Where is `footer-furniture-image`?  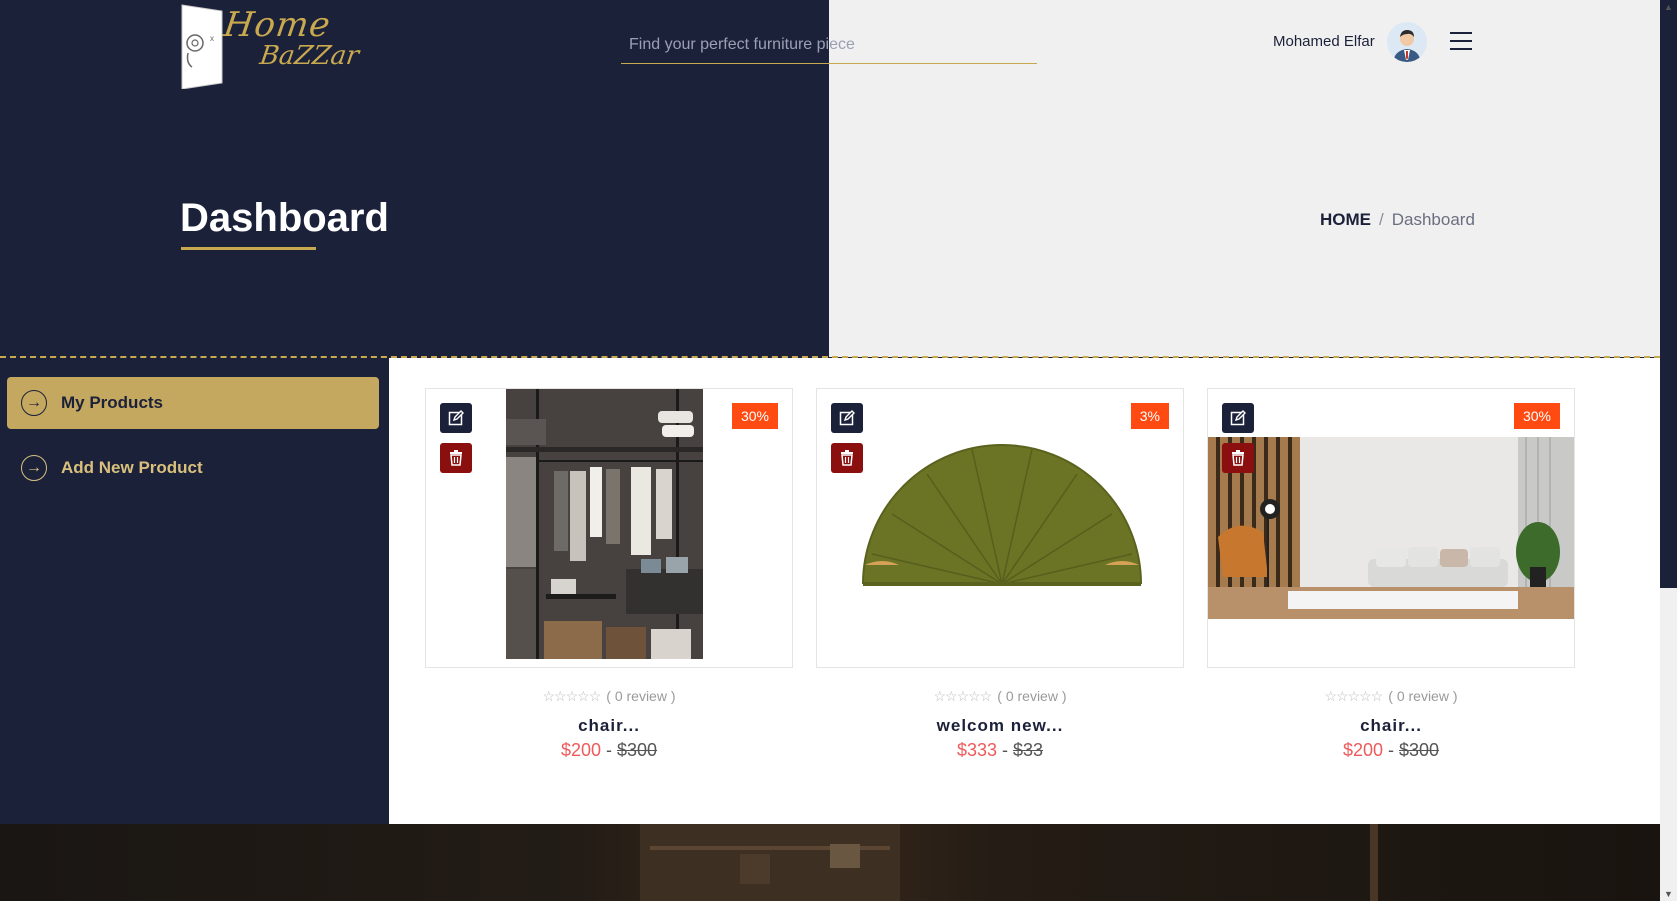 footer-furniture-image is located at coordinates (1009, 862).